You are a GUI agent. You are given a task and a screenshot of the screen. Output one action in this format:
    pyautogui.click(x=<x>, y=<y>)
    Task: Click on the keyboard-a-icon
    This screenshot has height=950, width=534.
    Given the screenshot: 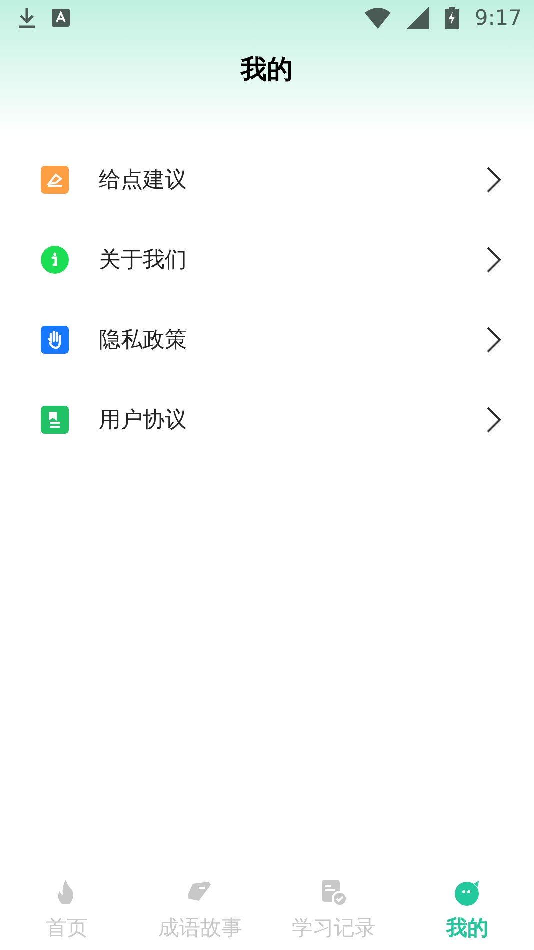 What is the action you would take?
    pyautogui.click(x=61, y=18)
    